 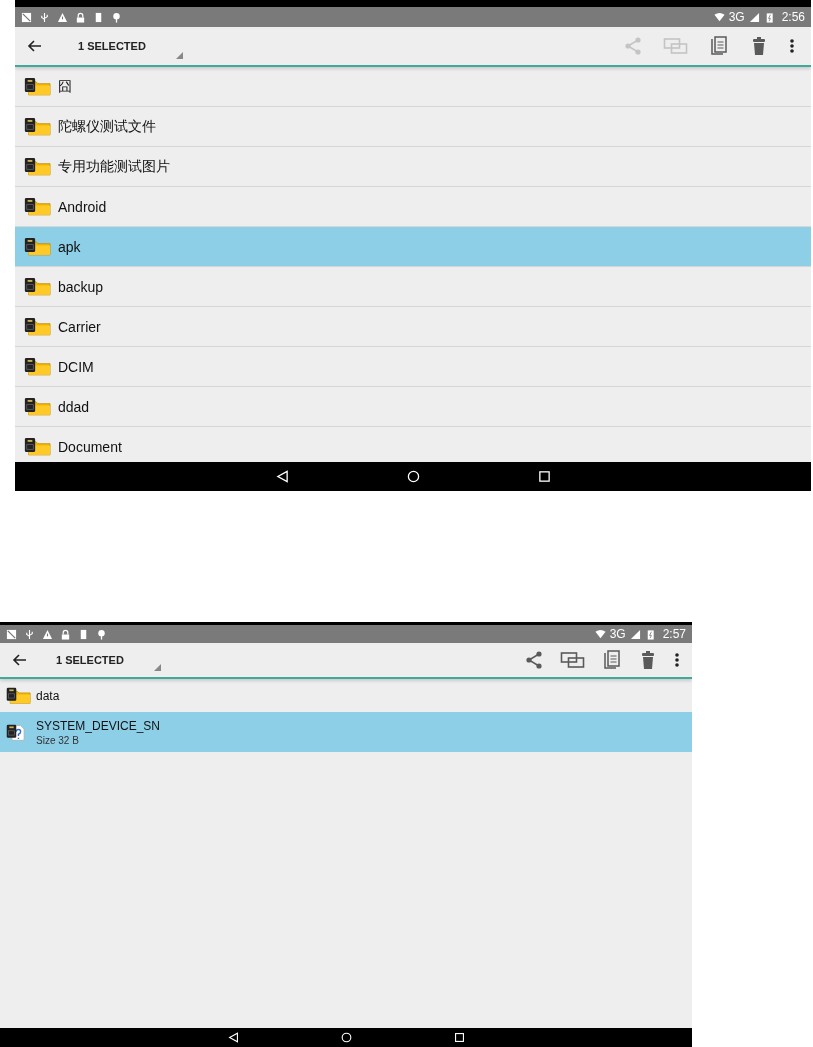 I want to click on share-icon, so click(x=534, y=660).